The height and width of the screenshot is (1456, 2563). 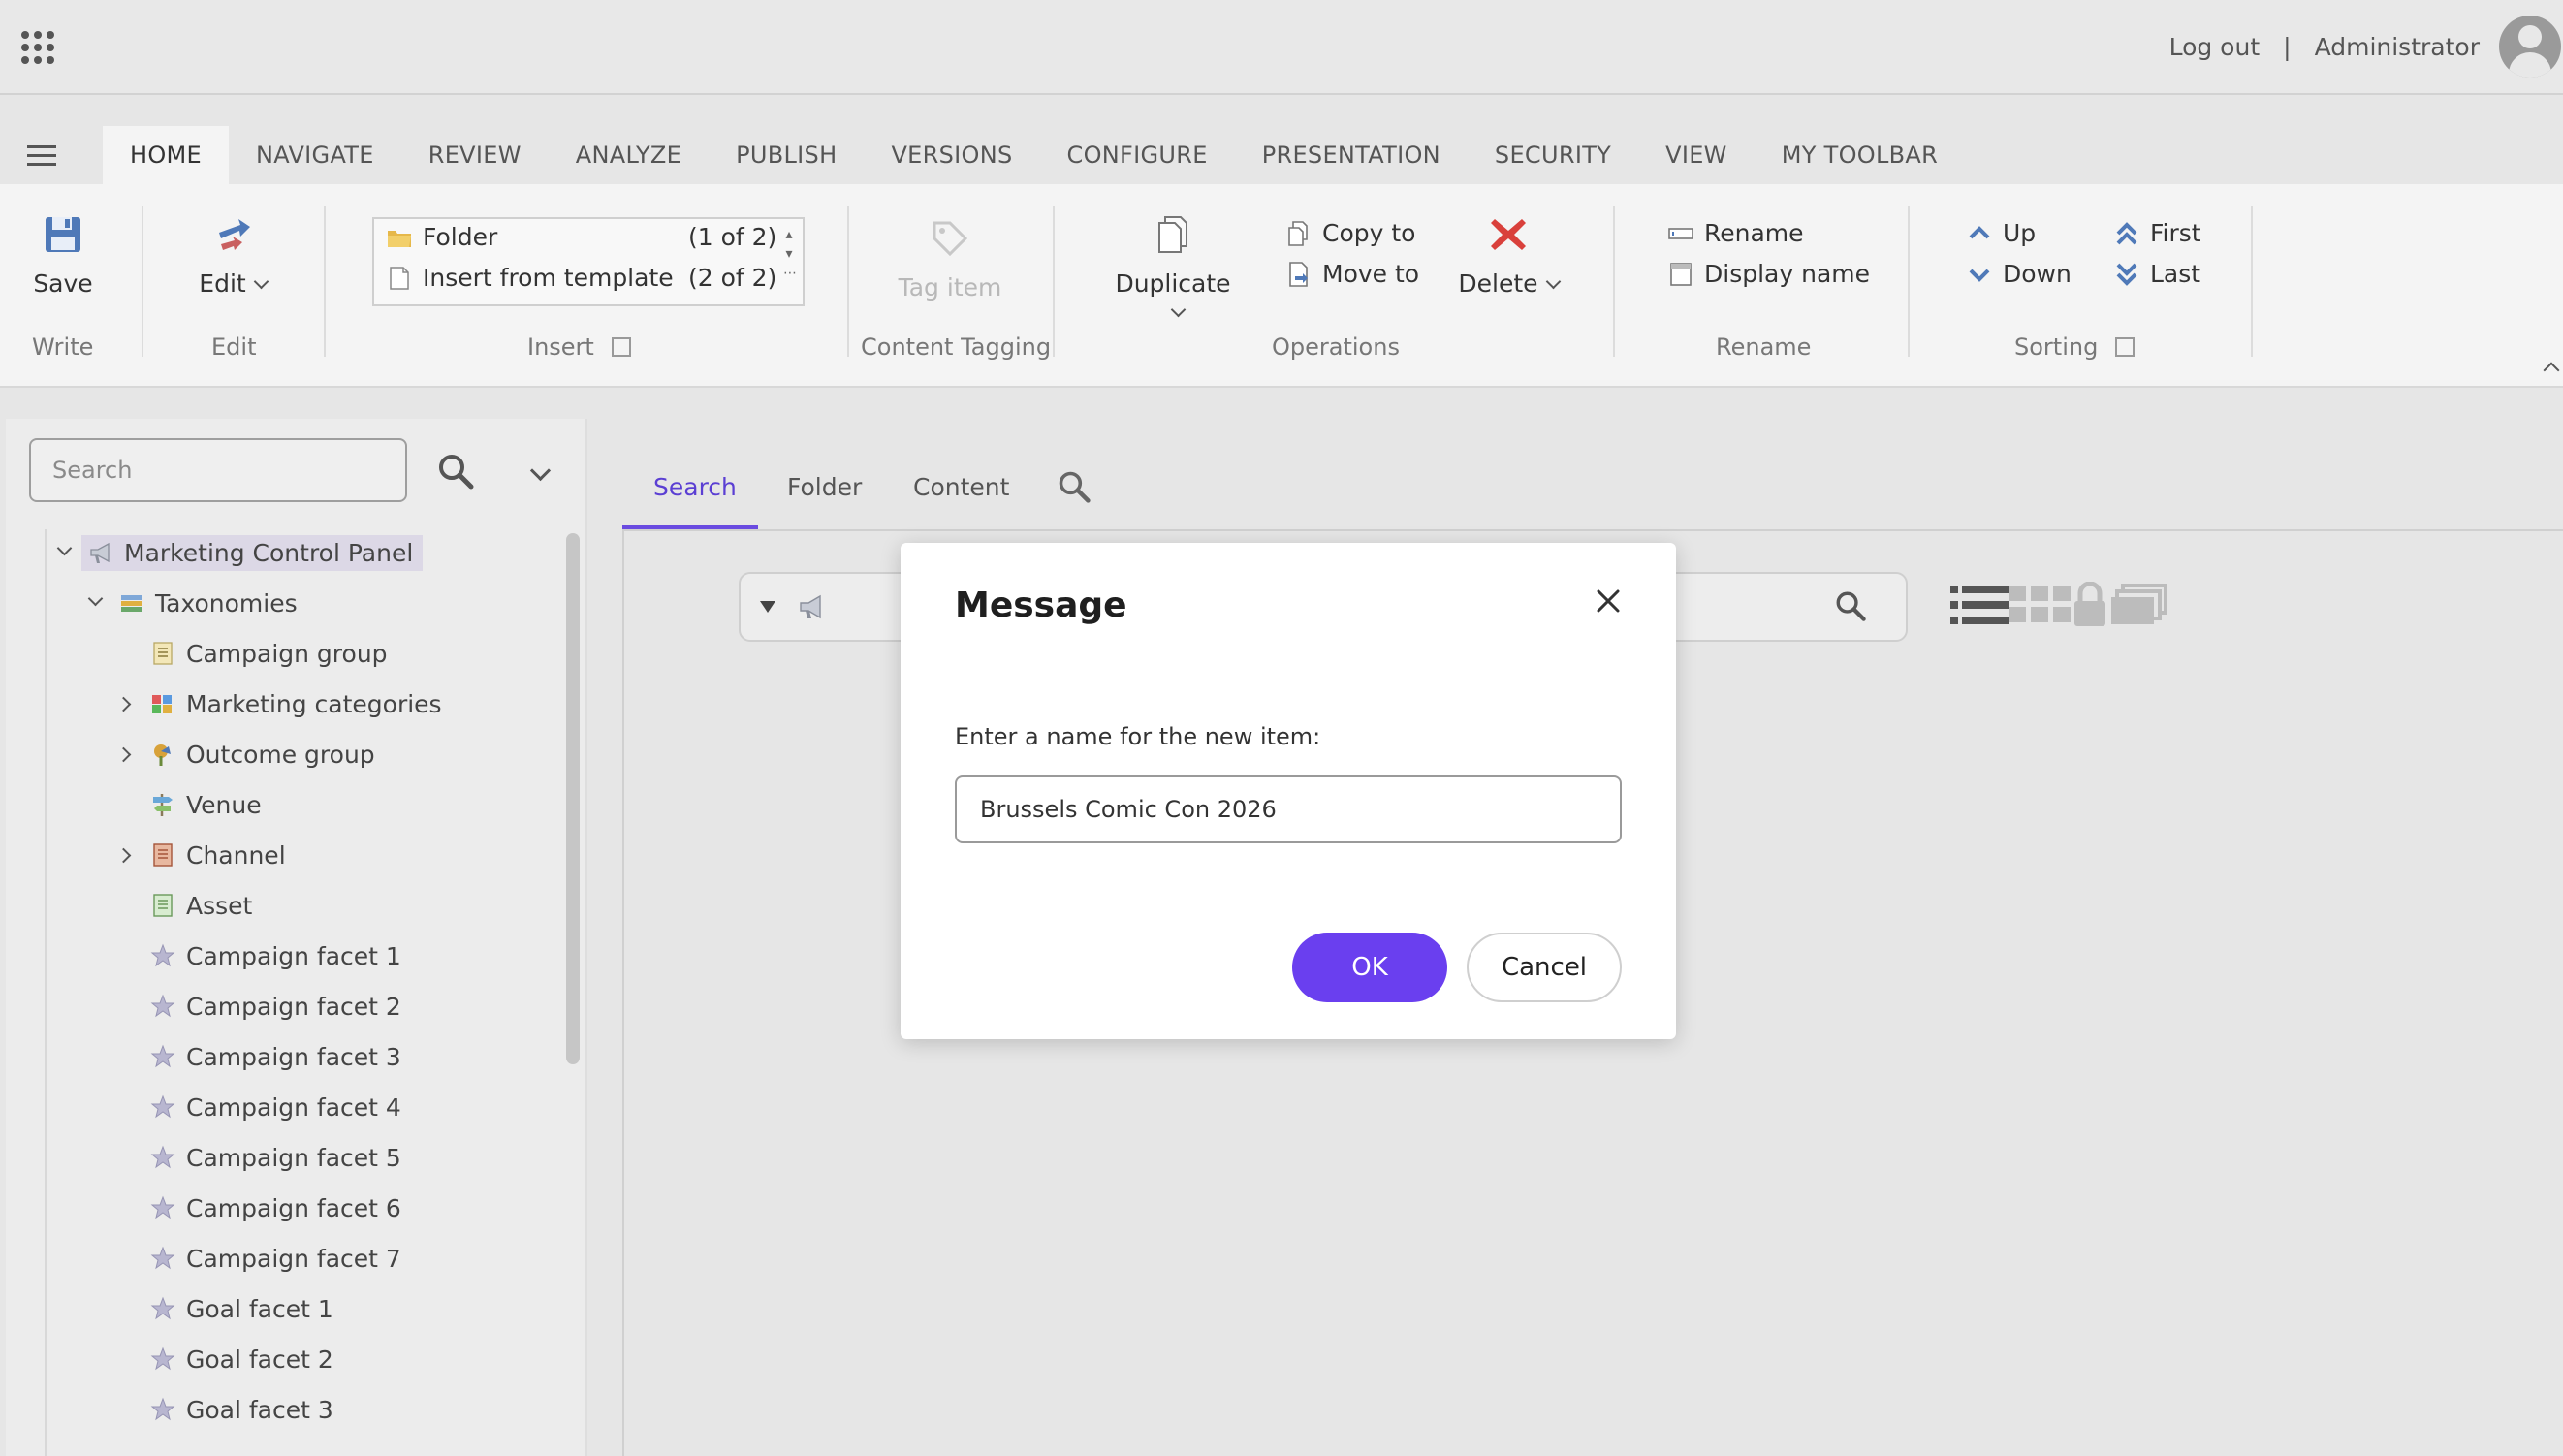 I want to click on cancel-button: Cancel, so click(x=1544, y=967).